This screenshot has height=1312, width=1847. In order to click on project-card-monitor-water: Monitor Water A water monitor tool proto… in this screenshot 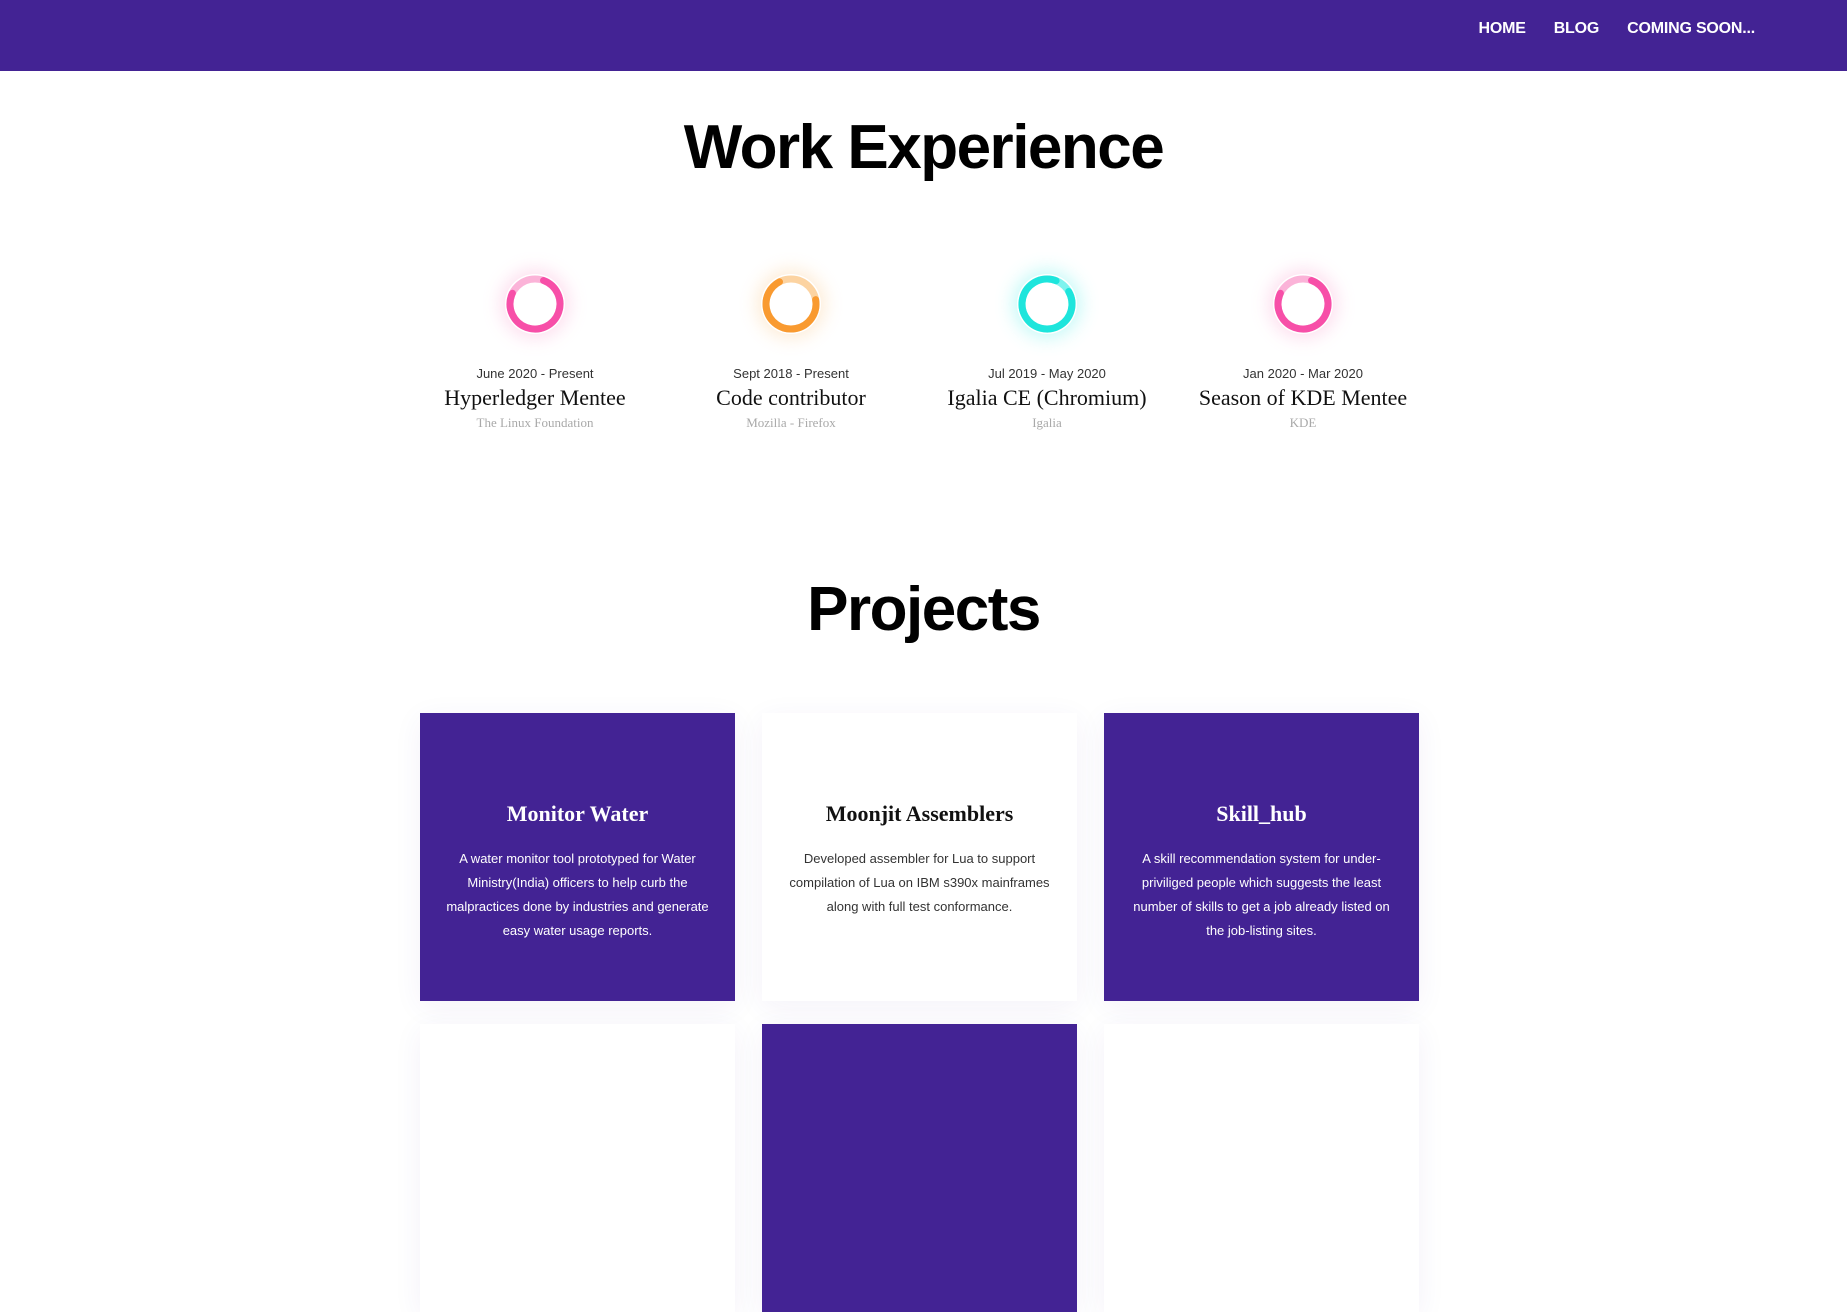, I will do `click(577, 857)`.